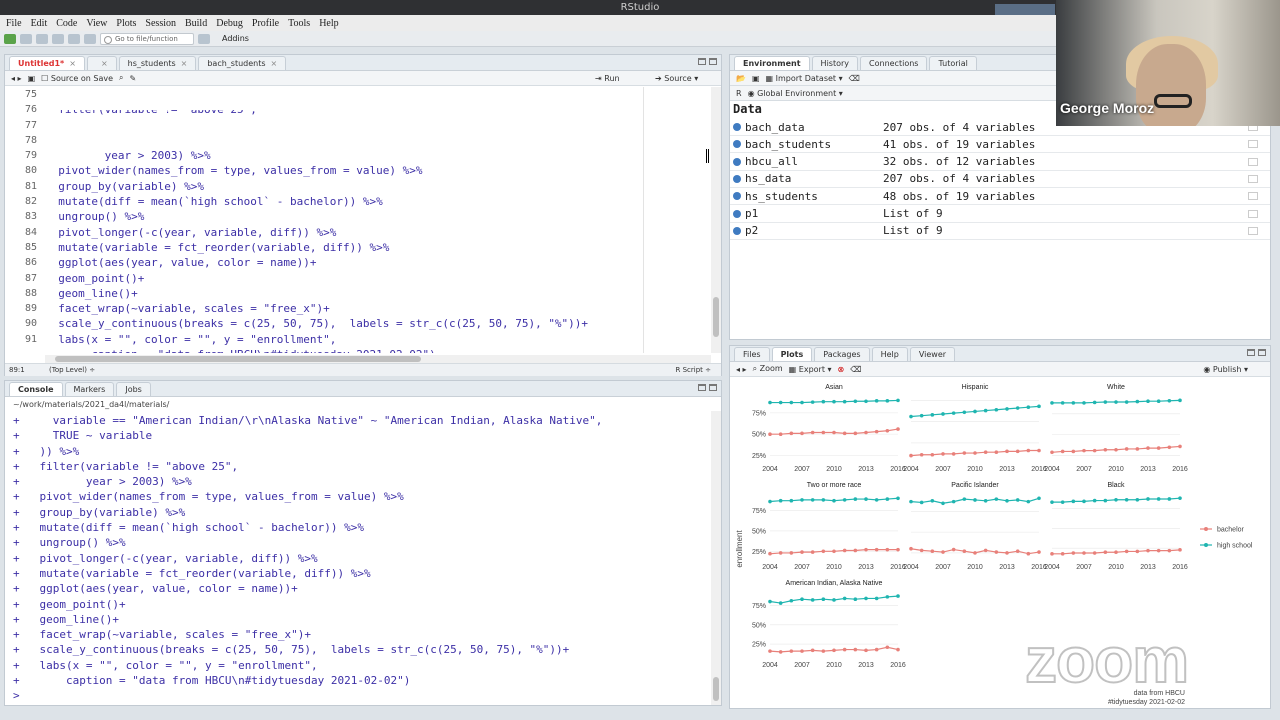 This screenshot has height=720, width=1280. I want to click on menu-debug: Debug, so click(229, 23).